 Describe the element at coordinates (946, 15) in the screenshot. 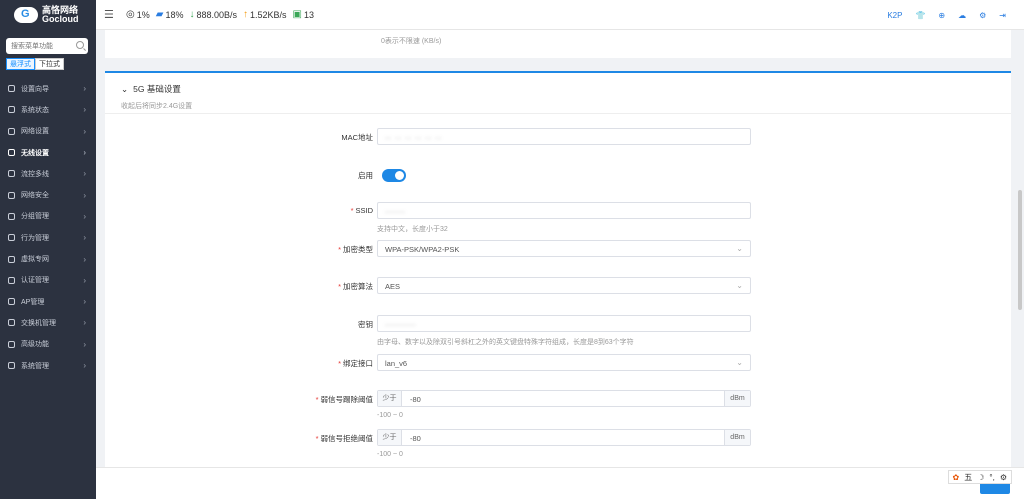

I see `topbar-actions: K2P 👕 ⊕ ☁ ⚙ ⇥` at that location.